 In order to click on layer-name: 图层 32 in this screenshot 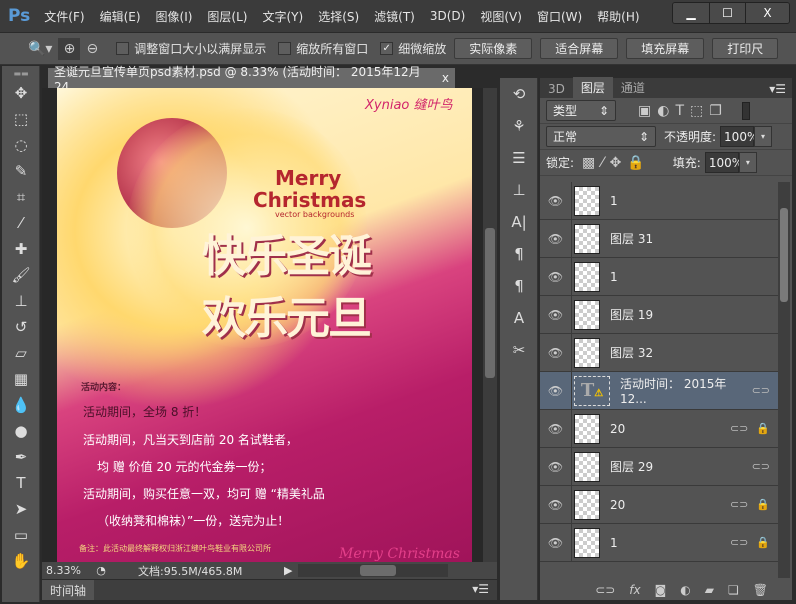, I will do `click(694, 352)`.